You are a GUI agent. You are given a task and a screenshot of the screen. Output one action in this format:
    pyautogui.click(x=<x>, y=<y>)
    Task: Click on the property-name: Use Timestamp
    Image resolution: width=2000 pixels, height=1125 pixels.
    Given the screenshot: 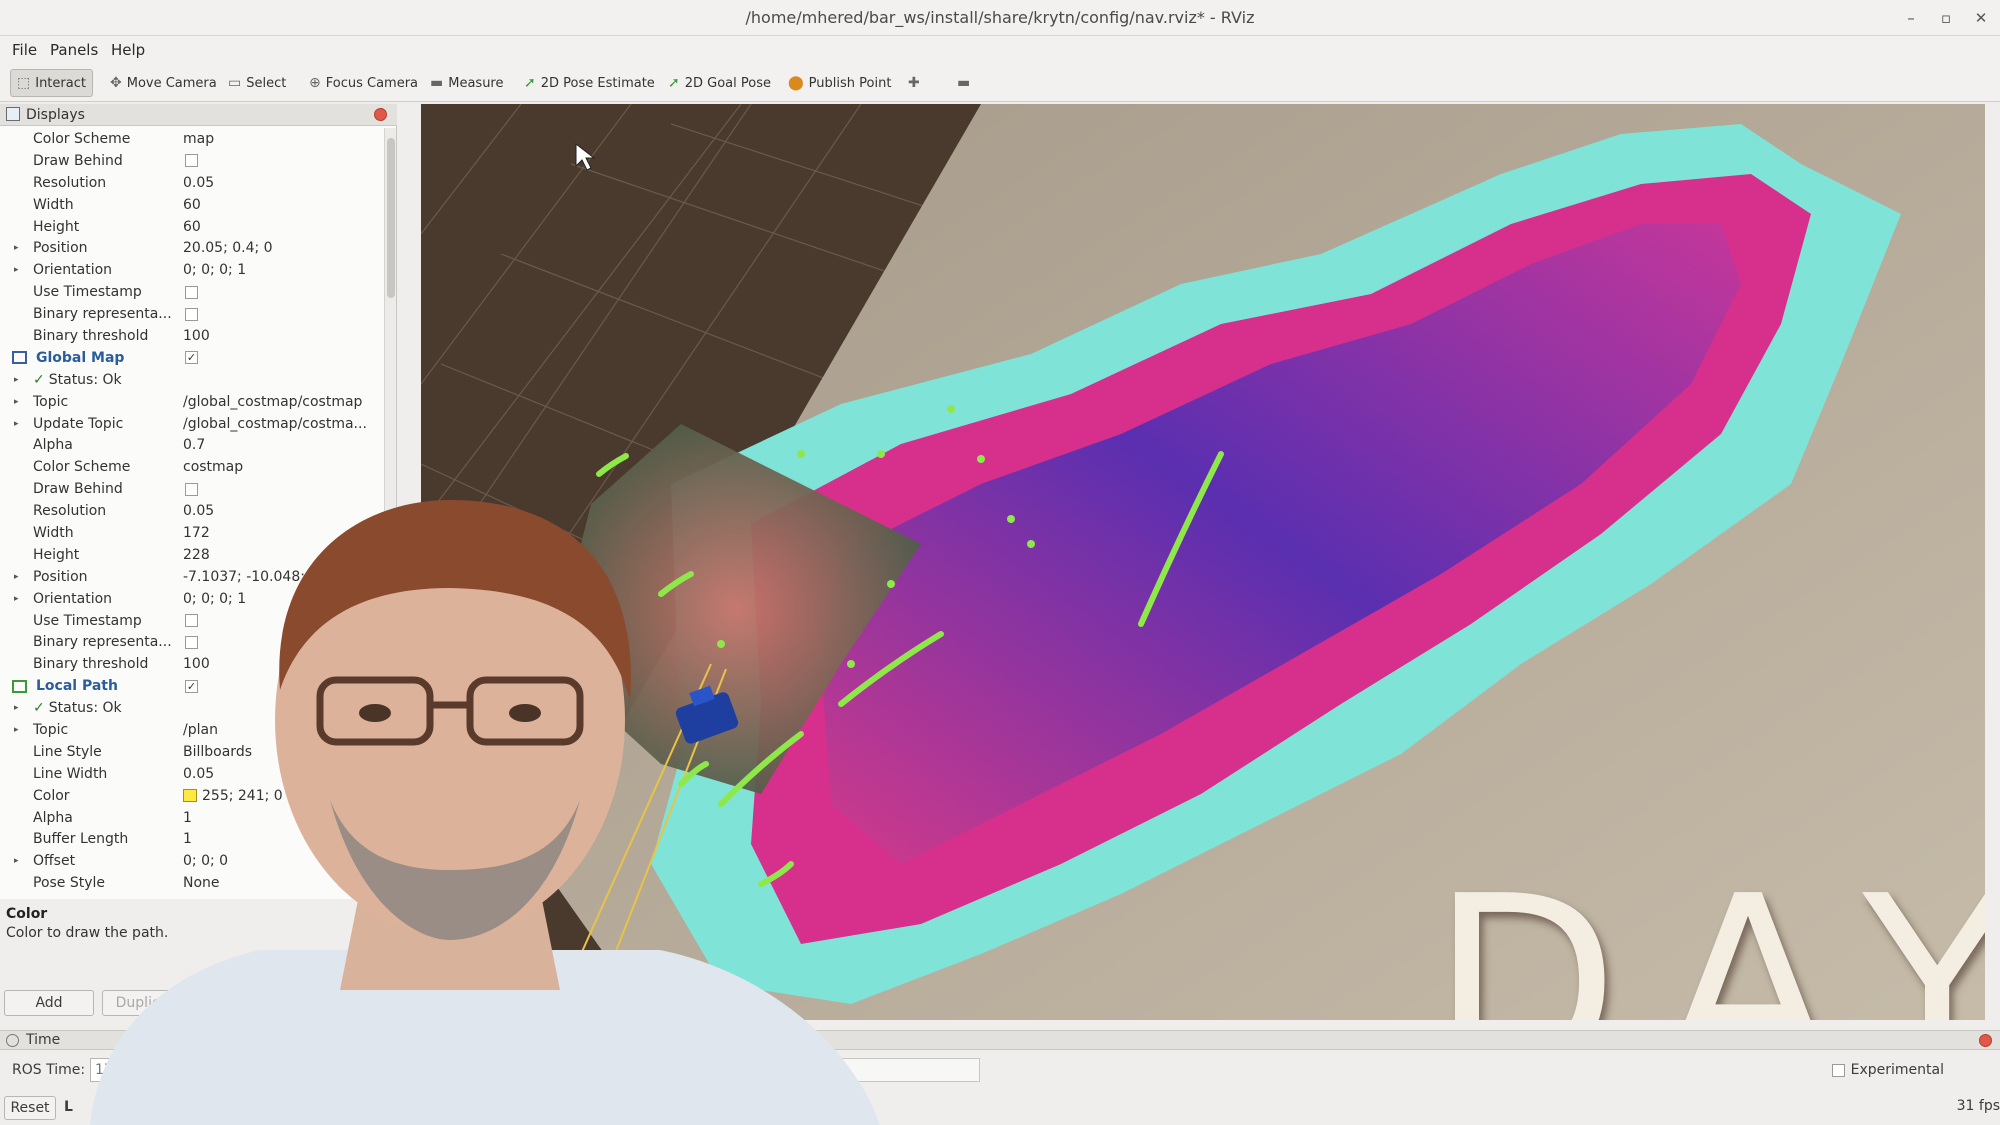 What is the action you would take?
    pyautogui.click(x=87, y=292)
    